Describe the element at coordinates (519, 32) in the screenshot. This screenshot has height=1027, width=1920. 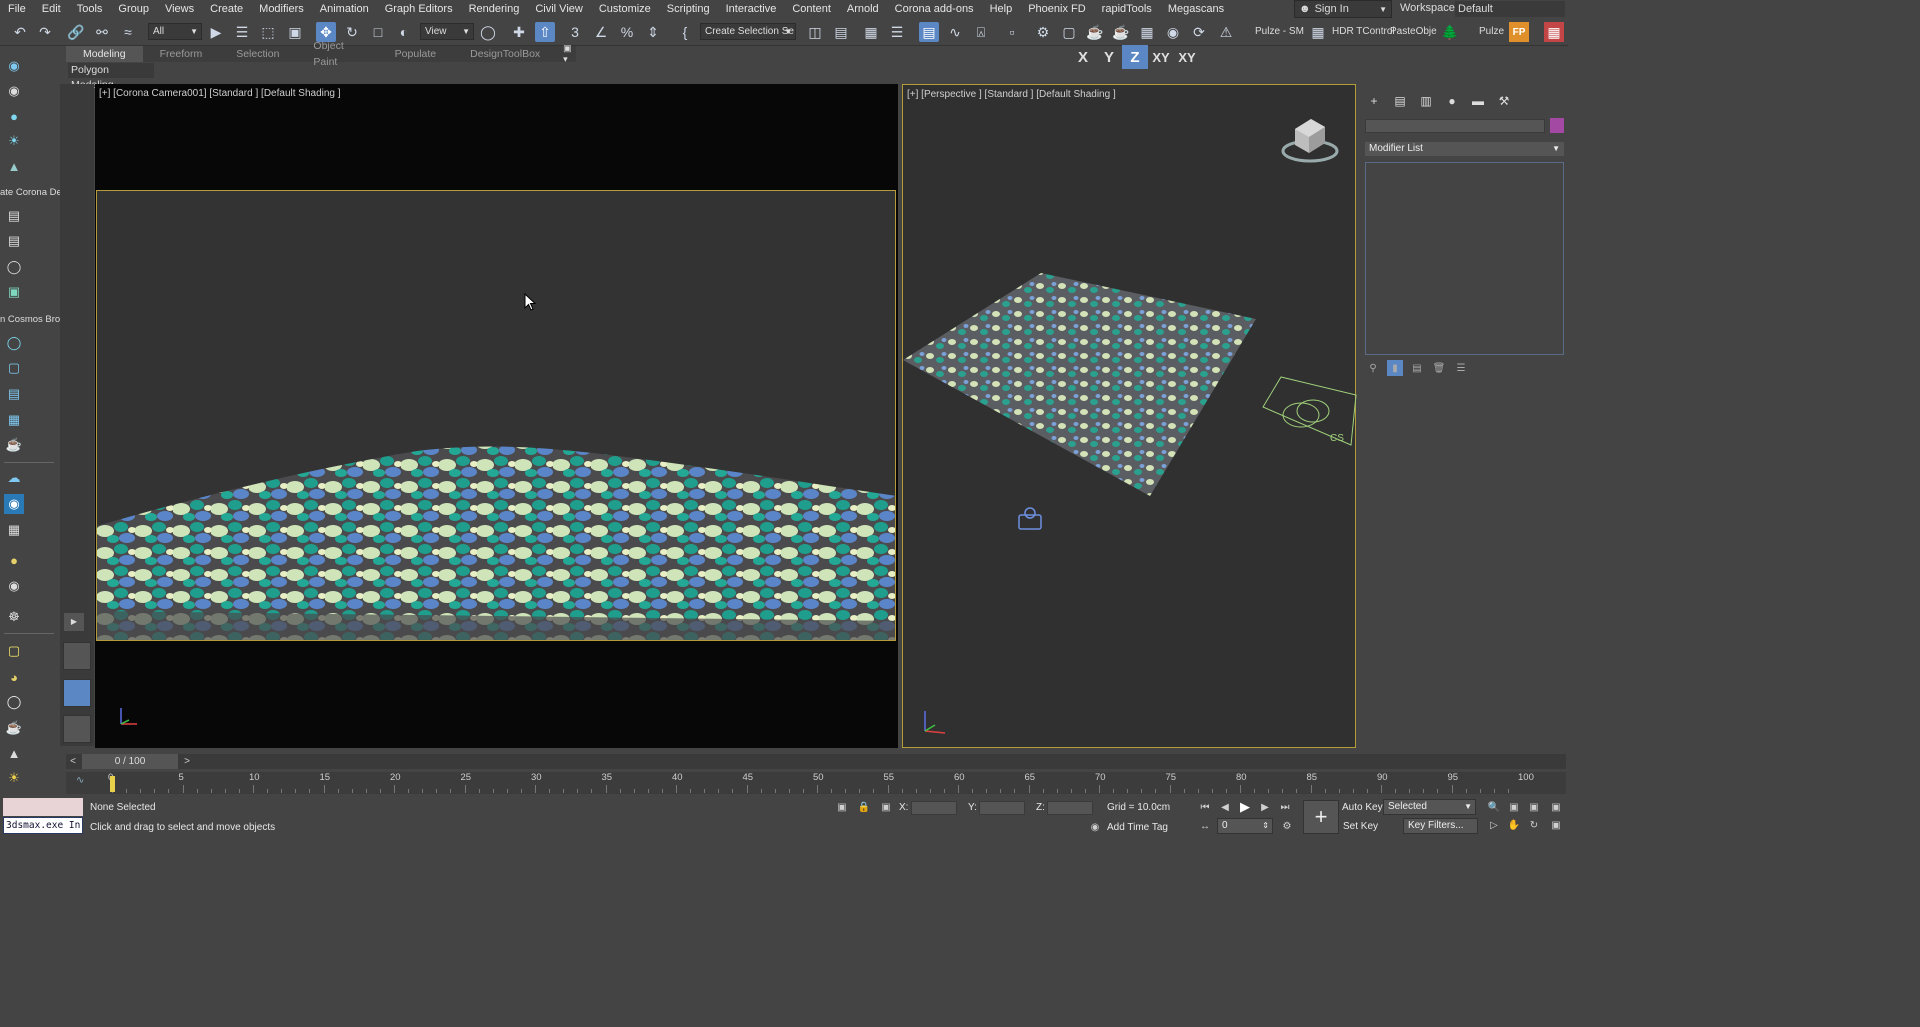
I see `select-manipulate-icon: ✚` at that location.